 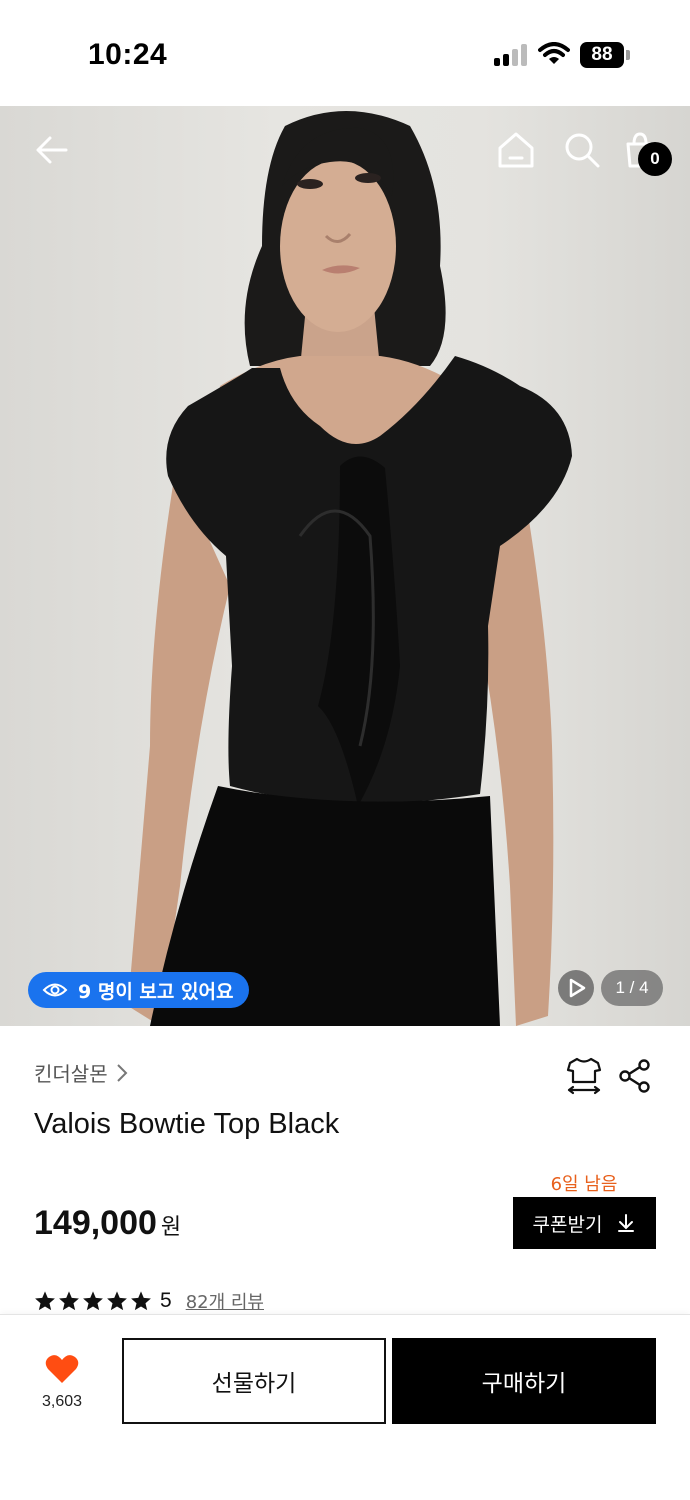 What do you see at coordinates (516, 150) in the screenshot?
I see `home-icon` at bounding box center [516, 150].